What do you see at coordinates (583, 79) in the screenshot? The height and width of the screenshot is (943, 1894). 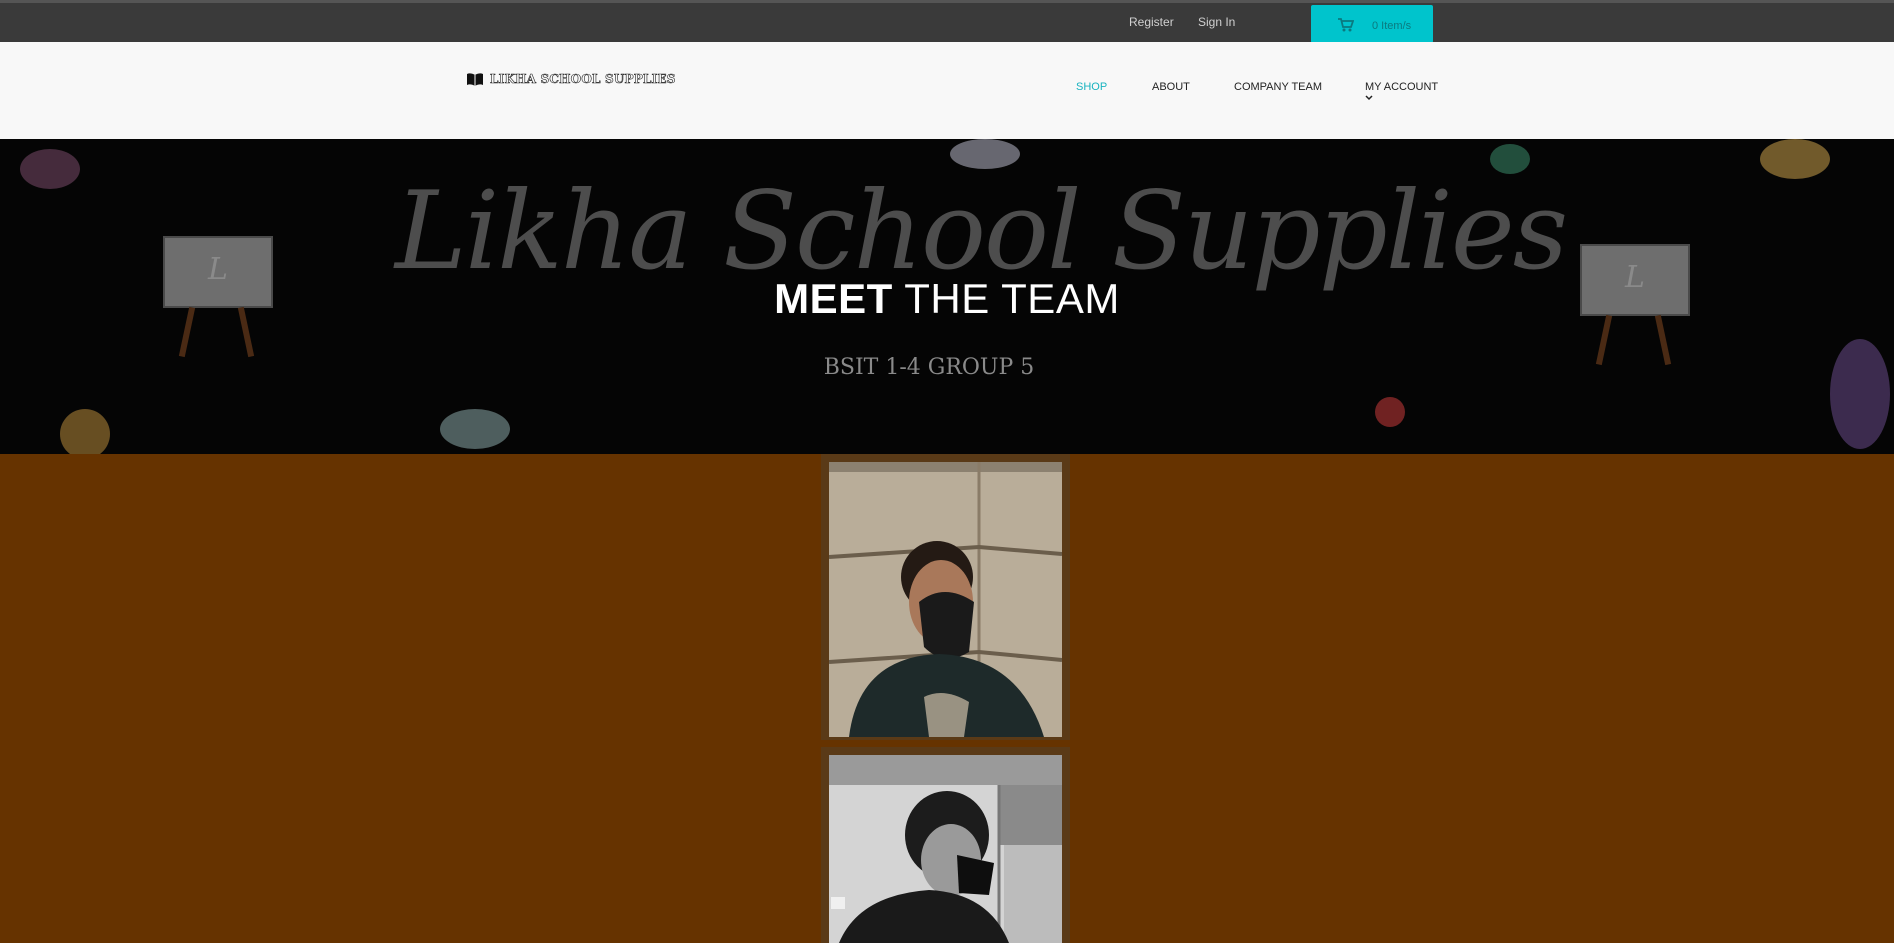 I see `logo-text: LIKHA SCHOOL SUPPLIES` at bounding box center [583, 79].